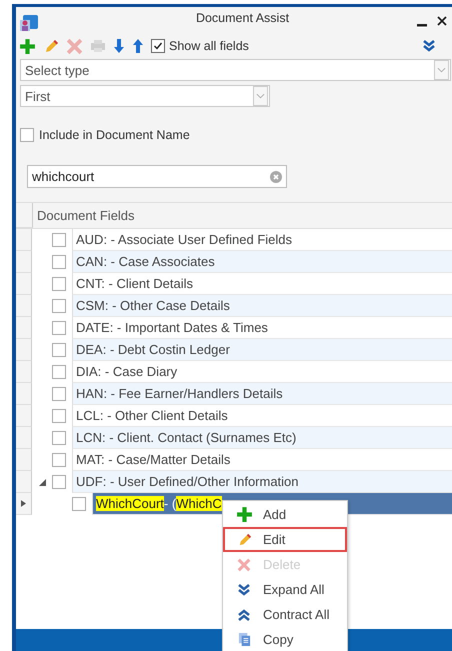 The width and height of the screenshot is (452, 651). What do you see at coordinates (209, 46) in the screenshot?
I see `checkbox-label: Show all fields` at bounding box center [209, 46].